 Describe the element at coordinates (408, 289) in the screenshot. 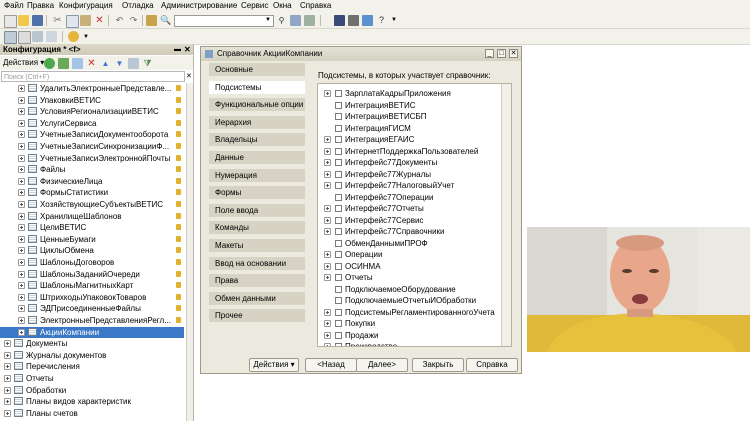

I see `subsystem-item: ПодключаемоеОборудование` at that location.